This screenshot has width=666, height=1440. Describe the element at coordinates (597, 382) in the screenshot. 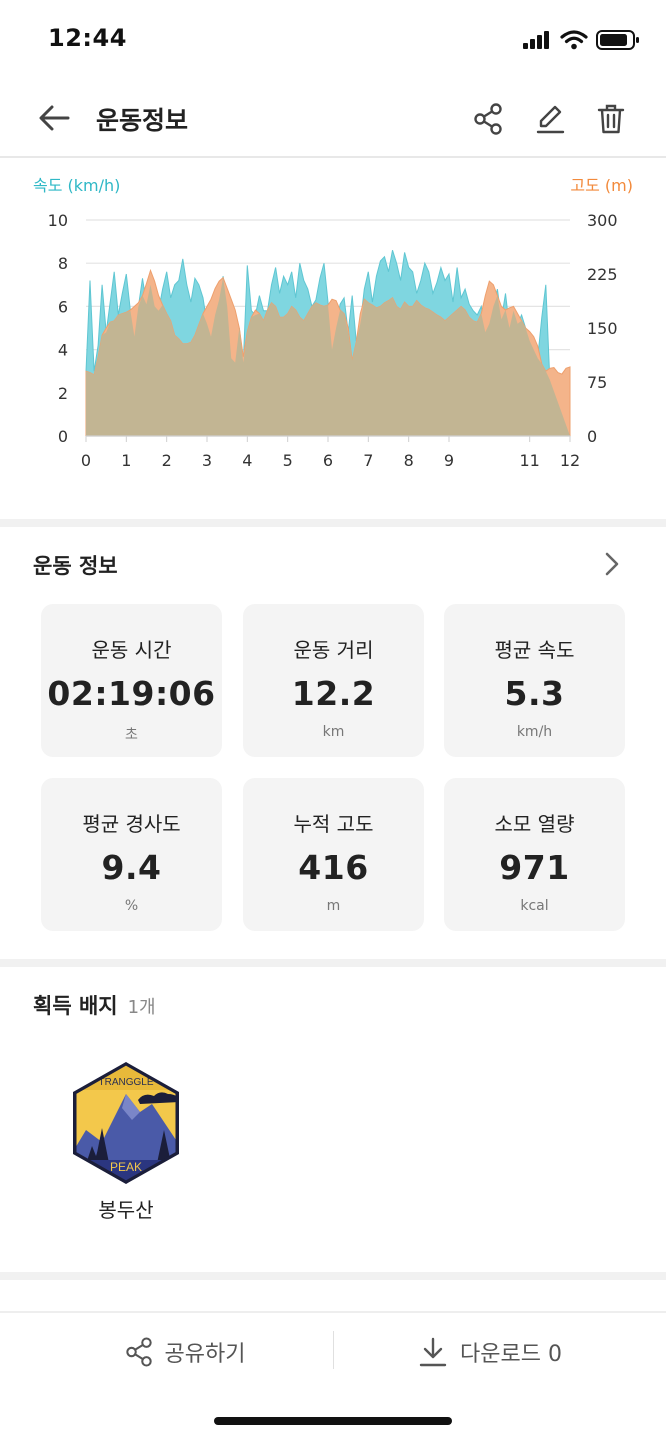

I see `y-right-tick-label: 75` at that location.